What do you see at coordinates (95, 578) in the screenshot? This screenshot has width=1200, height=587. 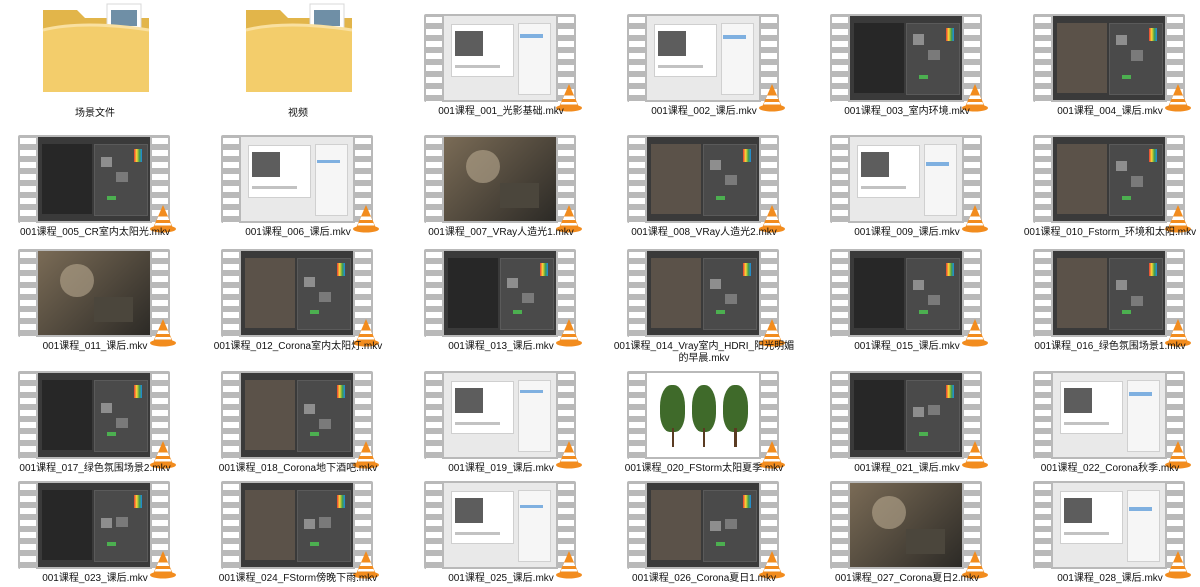 I see `file-name-label: 001课程_023_课后.mkv` at bounding box center [95, 578].